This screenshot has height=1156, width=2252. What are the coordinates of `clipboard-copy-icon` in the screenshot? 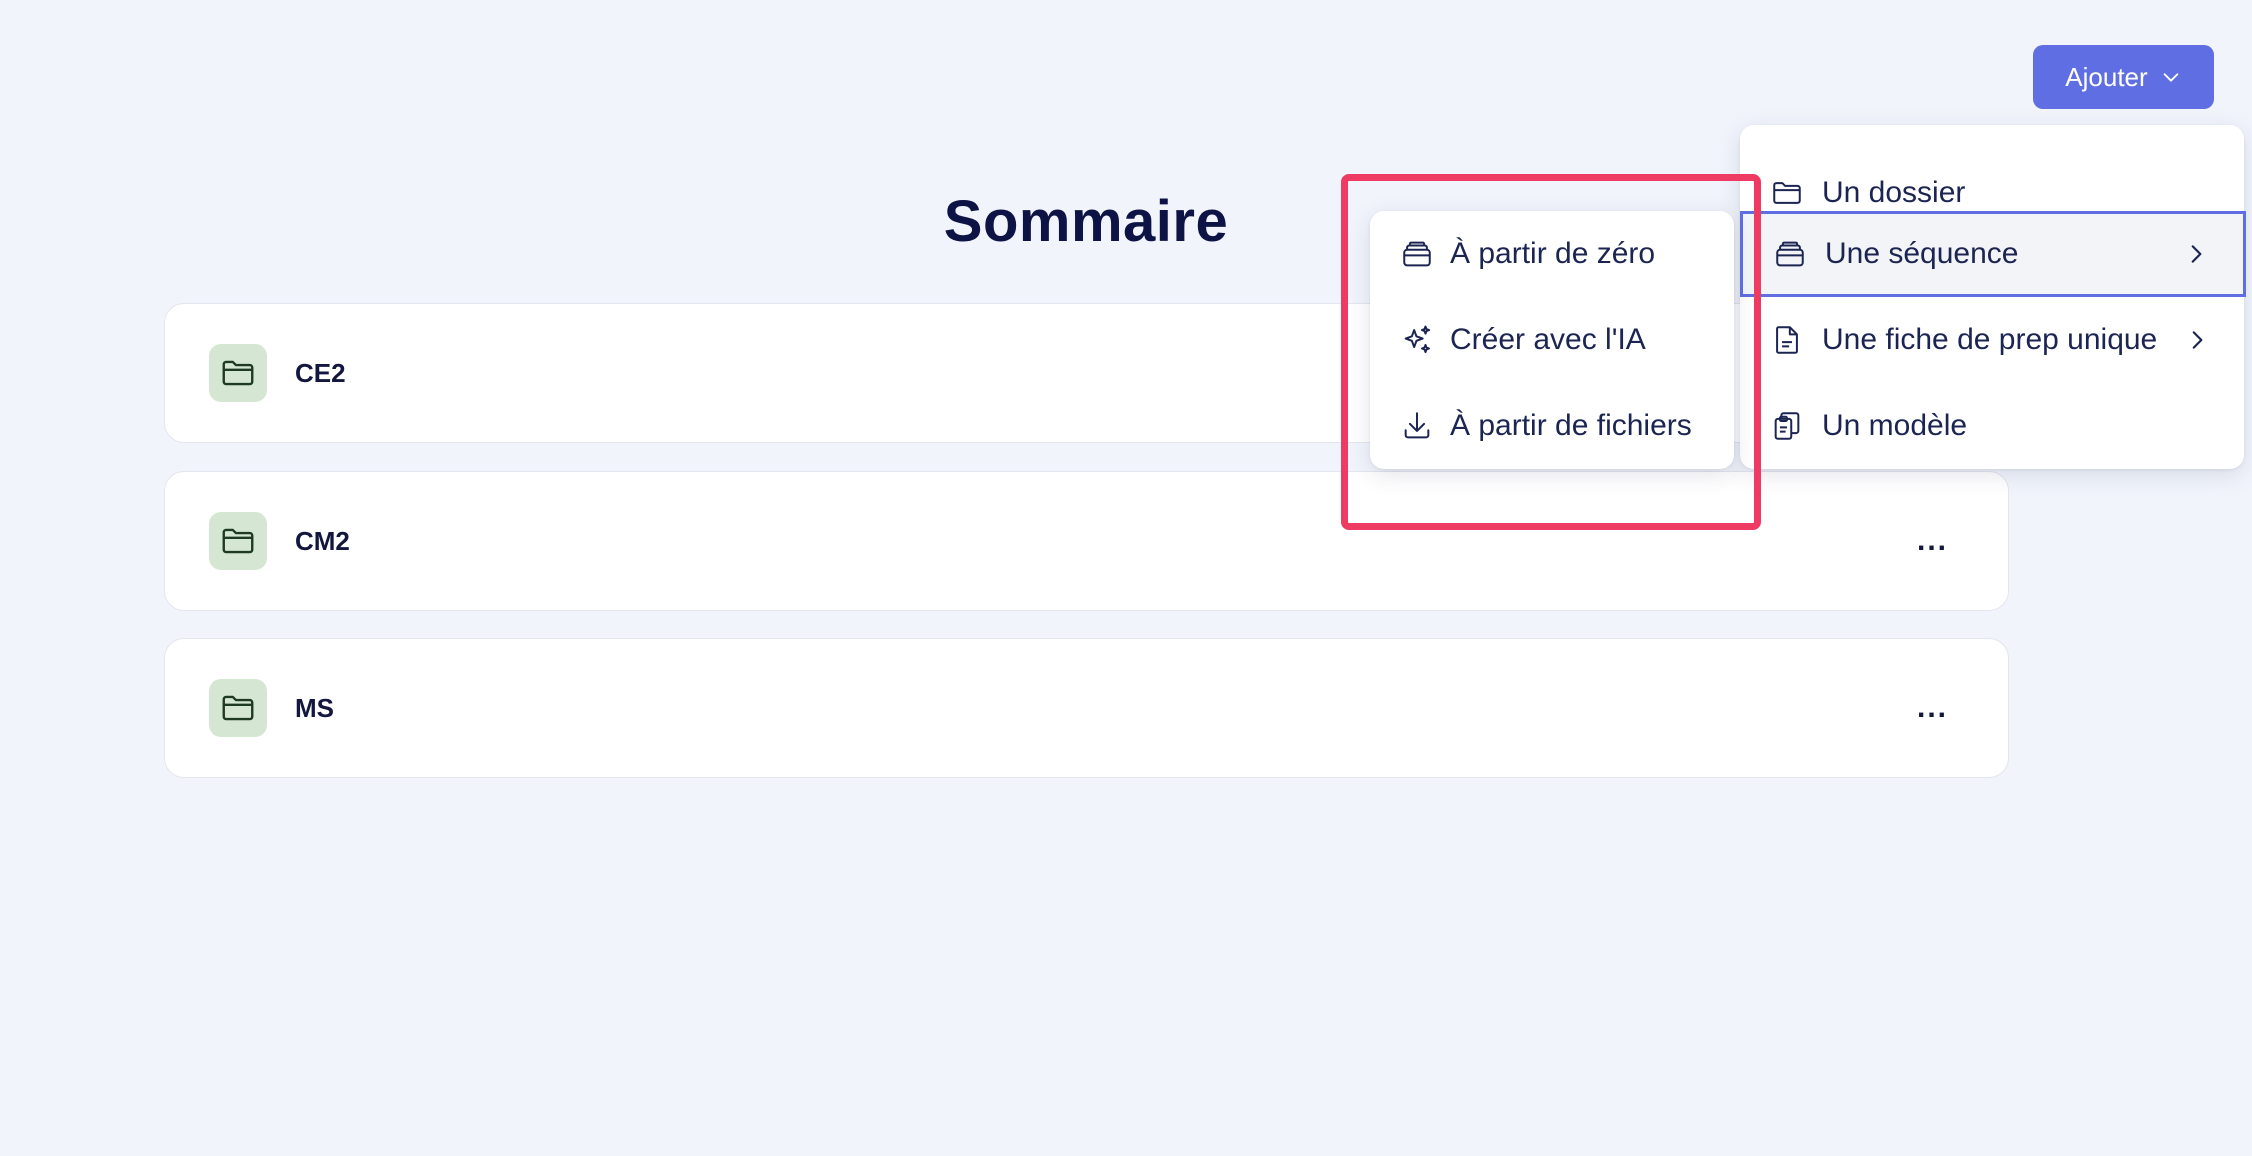 It's located at (1787, 426).